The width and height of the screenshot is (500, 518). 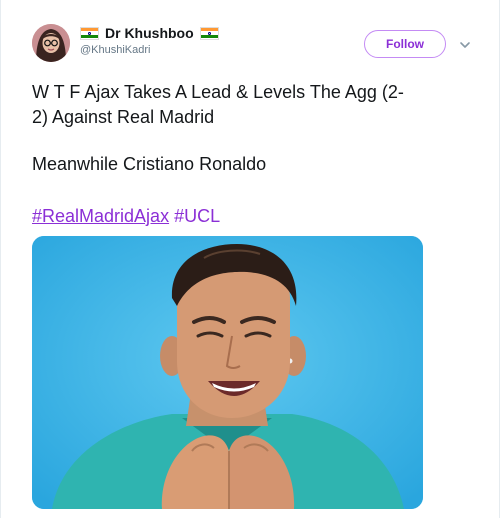 I want to click on follow-button: Follow, so click(x=405, y=44).